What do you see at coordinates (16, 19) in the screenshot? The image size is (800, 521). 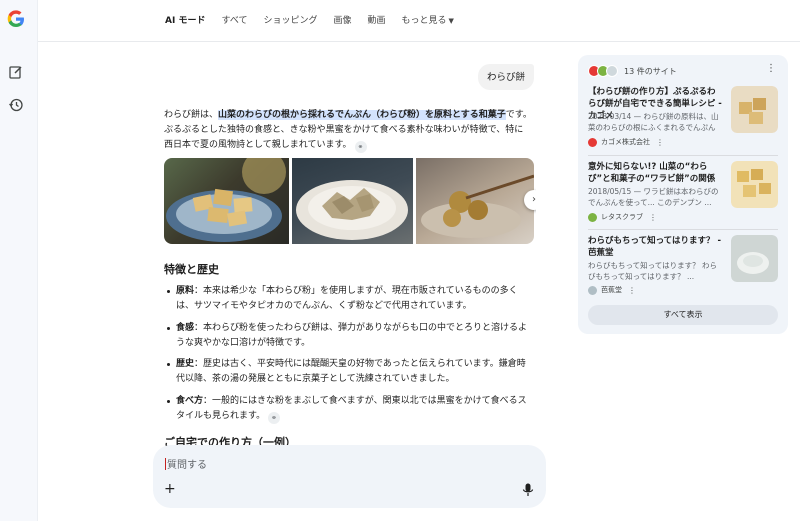 I see `google-logo` at bounding box center [16, 19].